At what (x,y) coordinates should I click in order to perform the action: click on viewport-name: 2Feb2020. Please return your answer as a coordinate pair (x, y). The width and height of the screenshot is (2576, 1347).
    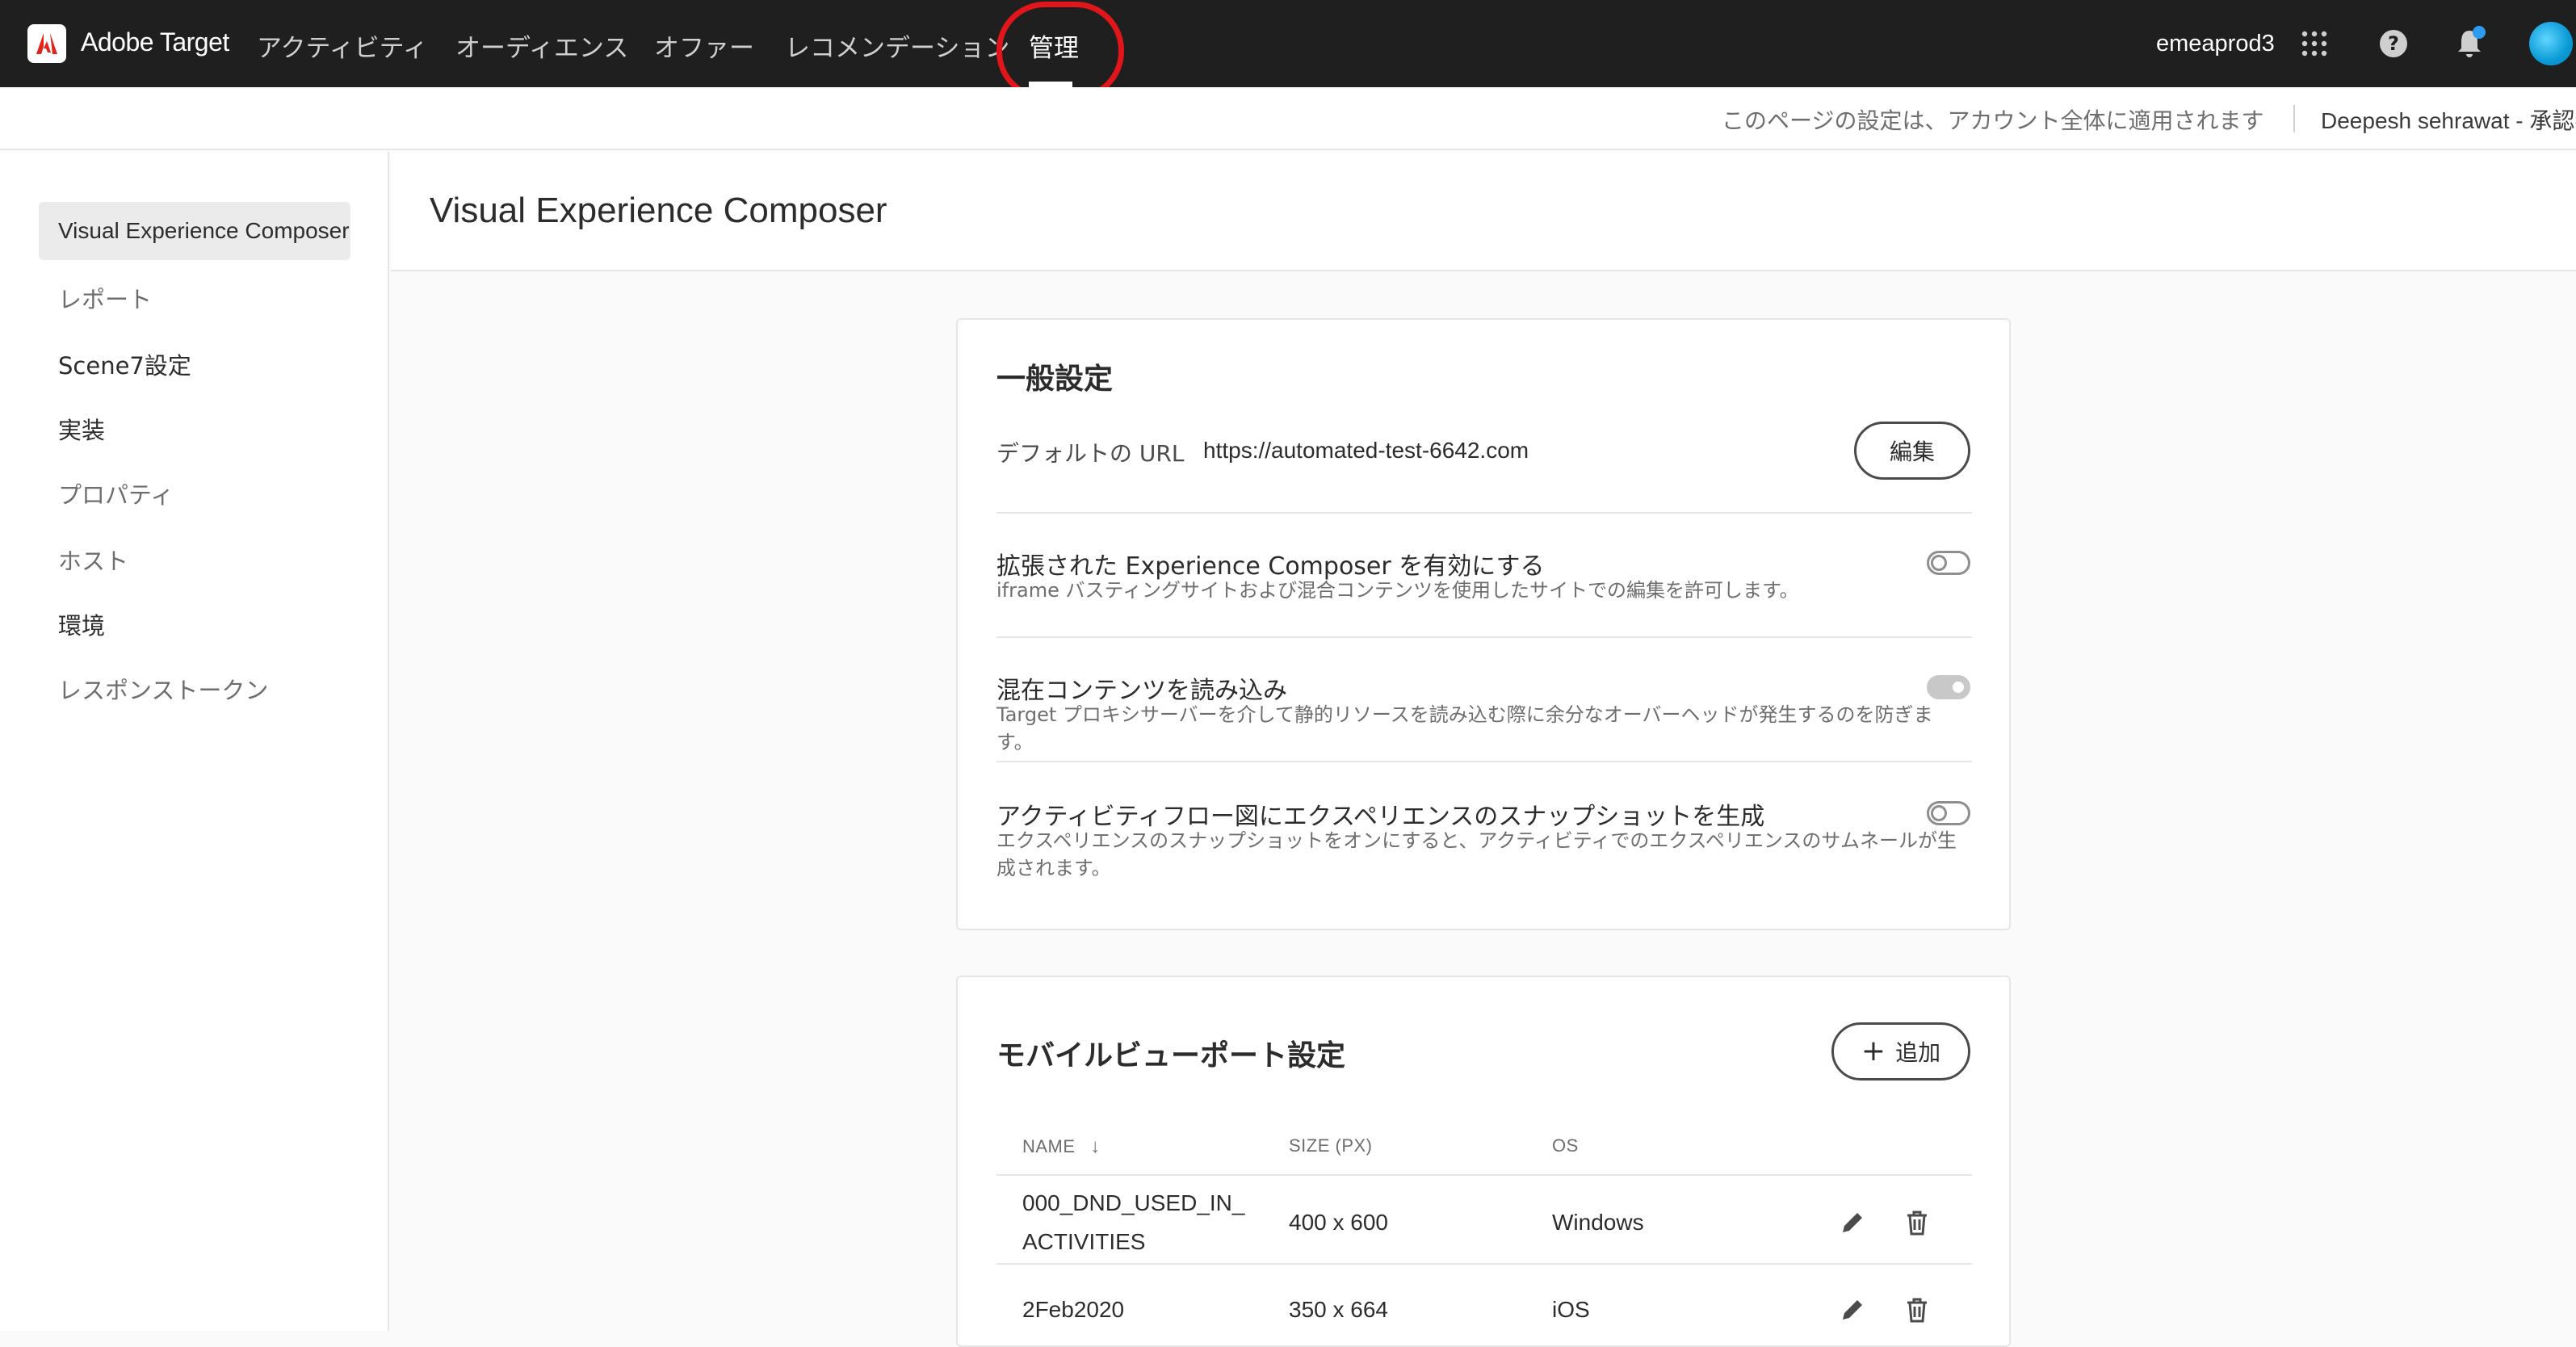
    Looking at the image, I should click on (1073, 1309).